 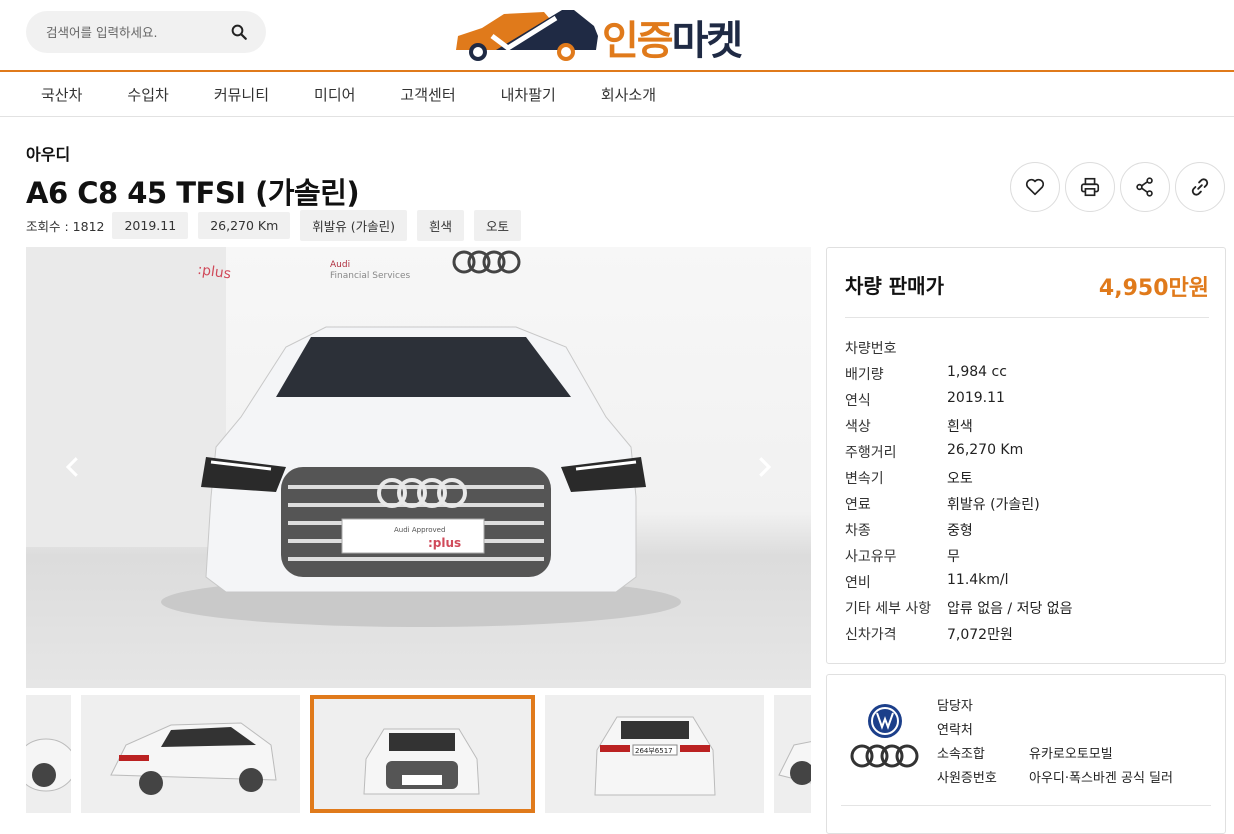 What do you see at coordinates (978, 580) in the screenshot?
I see `spec-value: 11.4km/l` at bounding box center [978, 580].